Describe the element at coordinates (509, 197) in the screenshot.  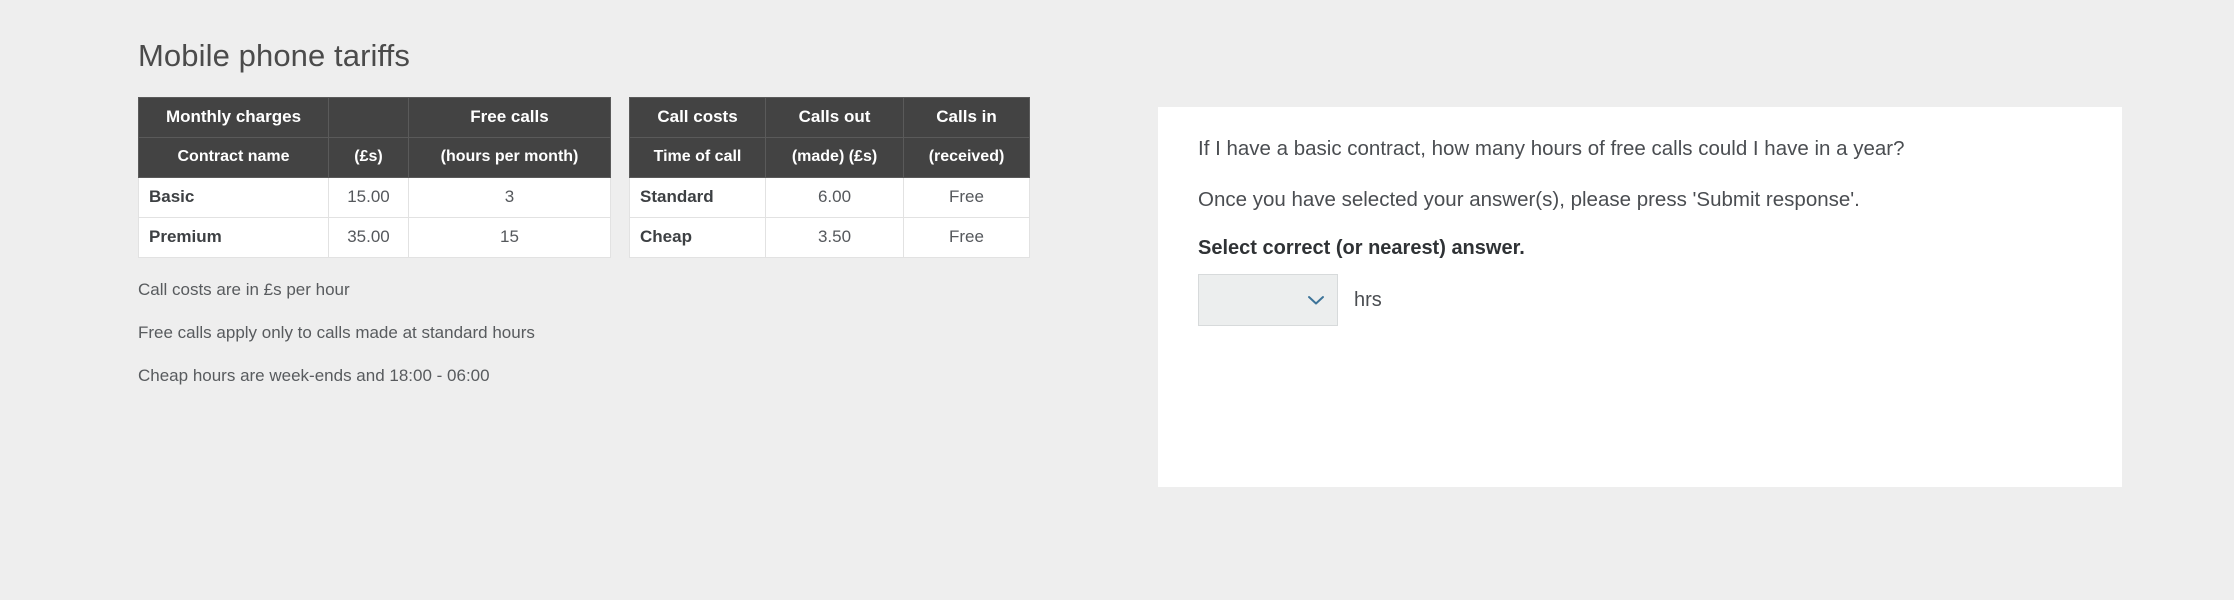
I see `cell-value: 3` at that location.